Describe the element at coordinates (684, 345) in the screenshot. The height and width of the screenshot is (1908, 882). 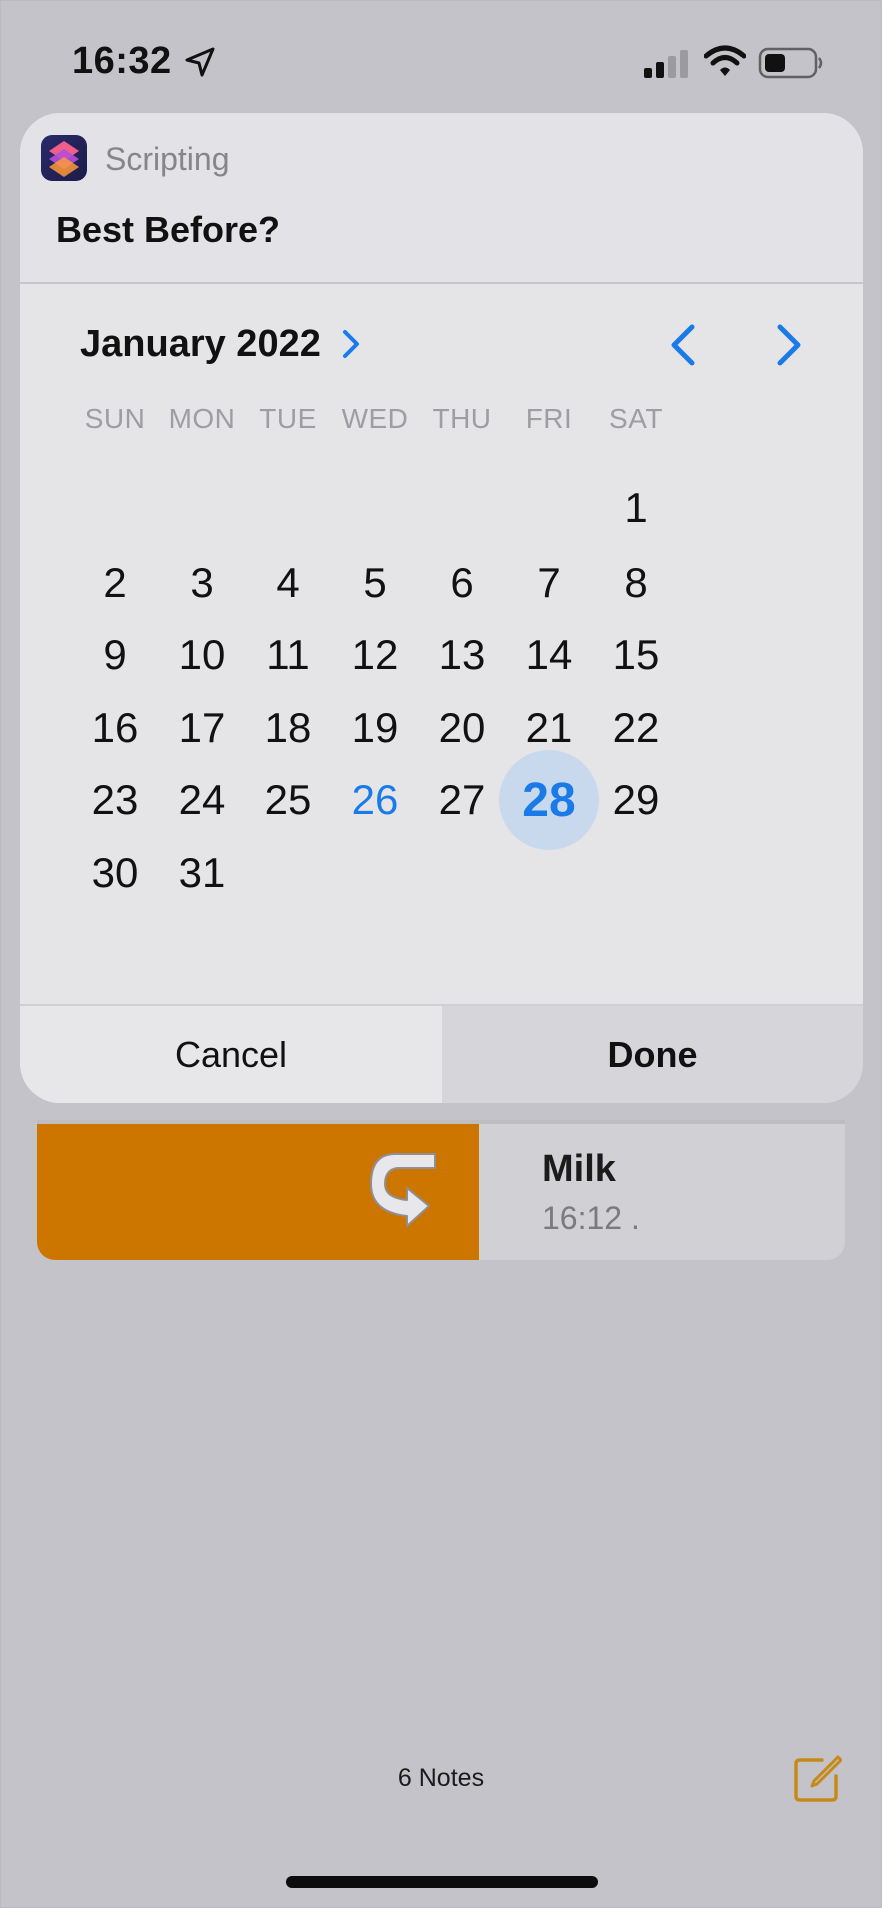
I see `prev-month-button` at that location.